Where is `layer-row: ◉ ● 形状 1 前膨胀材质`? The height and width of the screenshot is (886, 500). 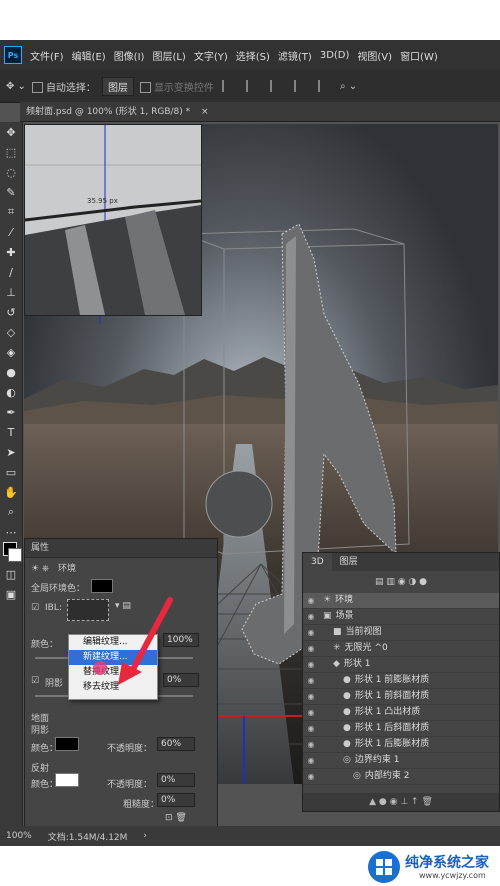 layer-row: ◉ ● 形状 1 前膨胀材质 is located at coordinates (401, 681).